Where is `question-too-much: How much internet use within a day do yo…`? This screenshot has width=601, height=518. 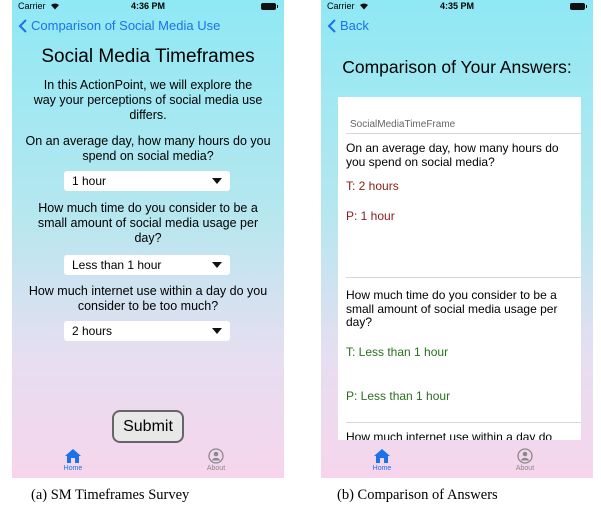
question-too-much: How much internet use within a day do yo… is located at coordinates (148, 298).